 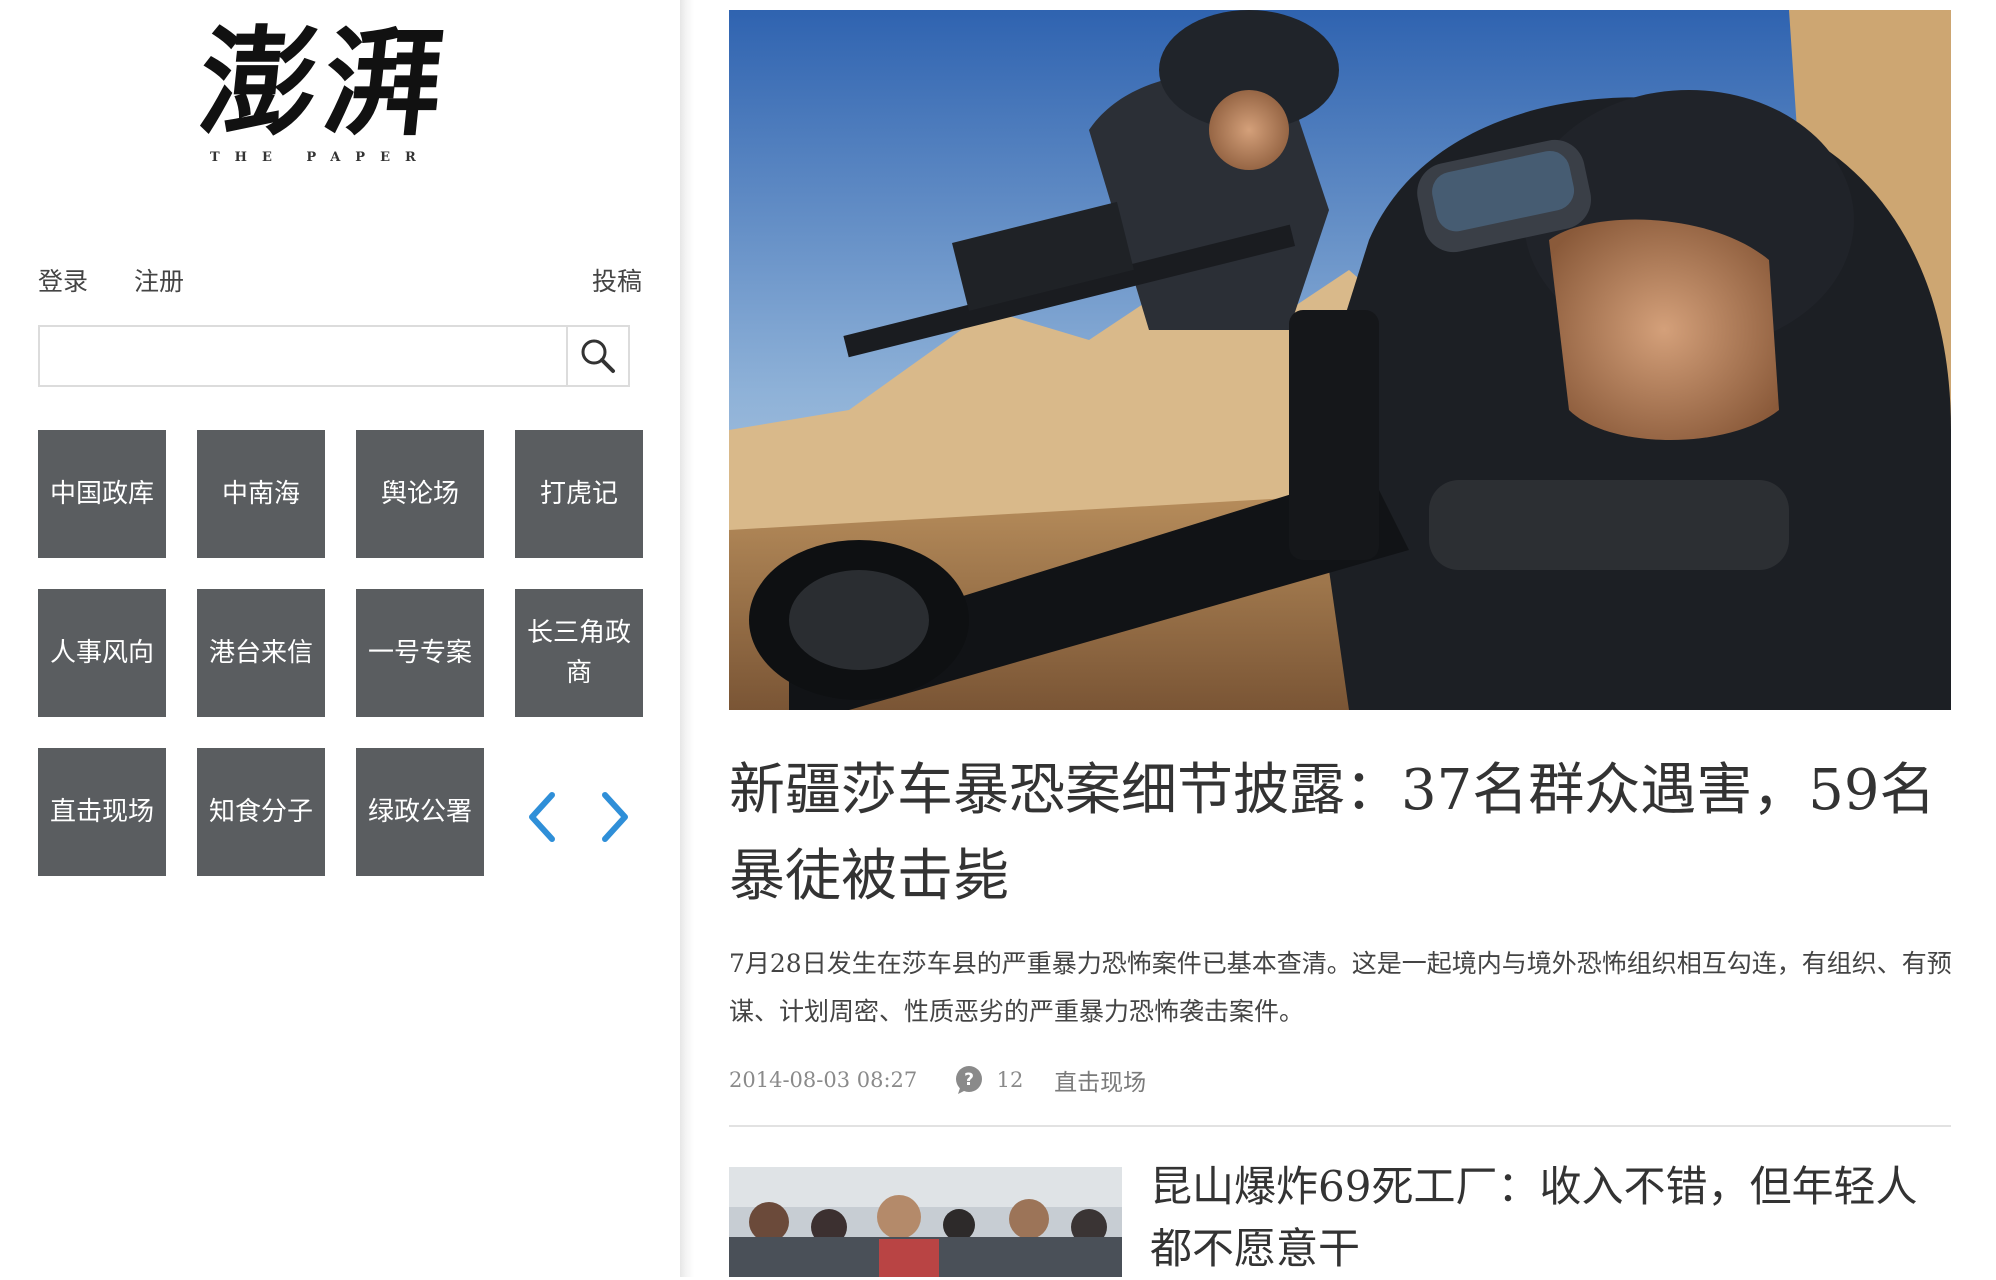 I want to click on category-tile: 直击现场, so click(x=102, y=812).